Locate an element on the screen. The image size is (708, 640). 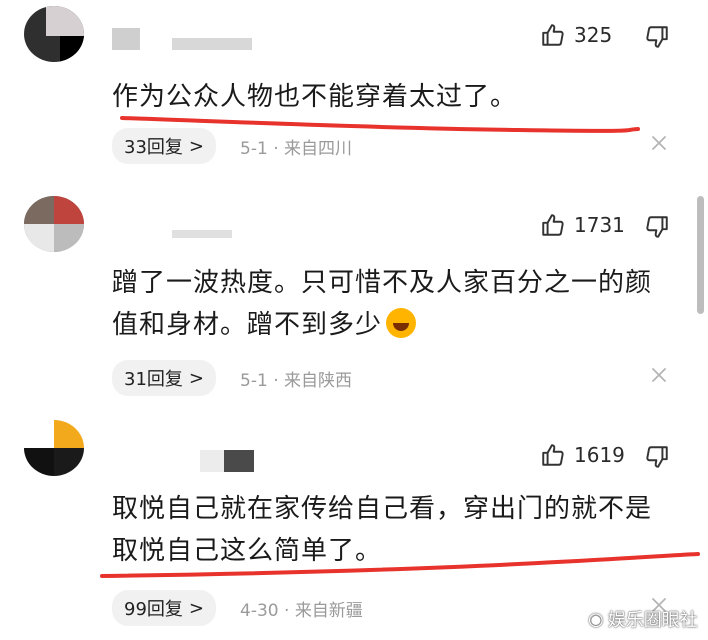
comment-text: 蹭了一波热度。只可惜不及人家百分之一的颜 值和身材。蹭不到多少 is located at coordinates (392, 304).